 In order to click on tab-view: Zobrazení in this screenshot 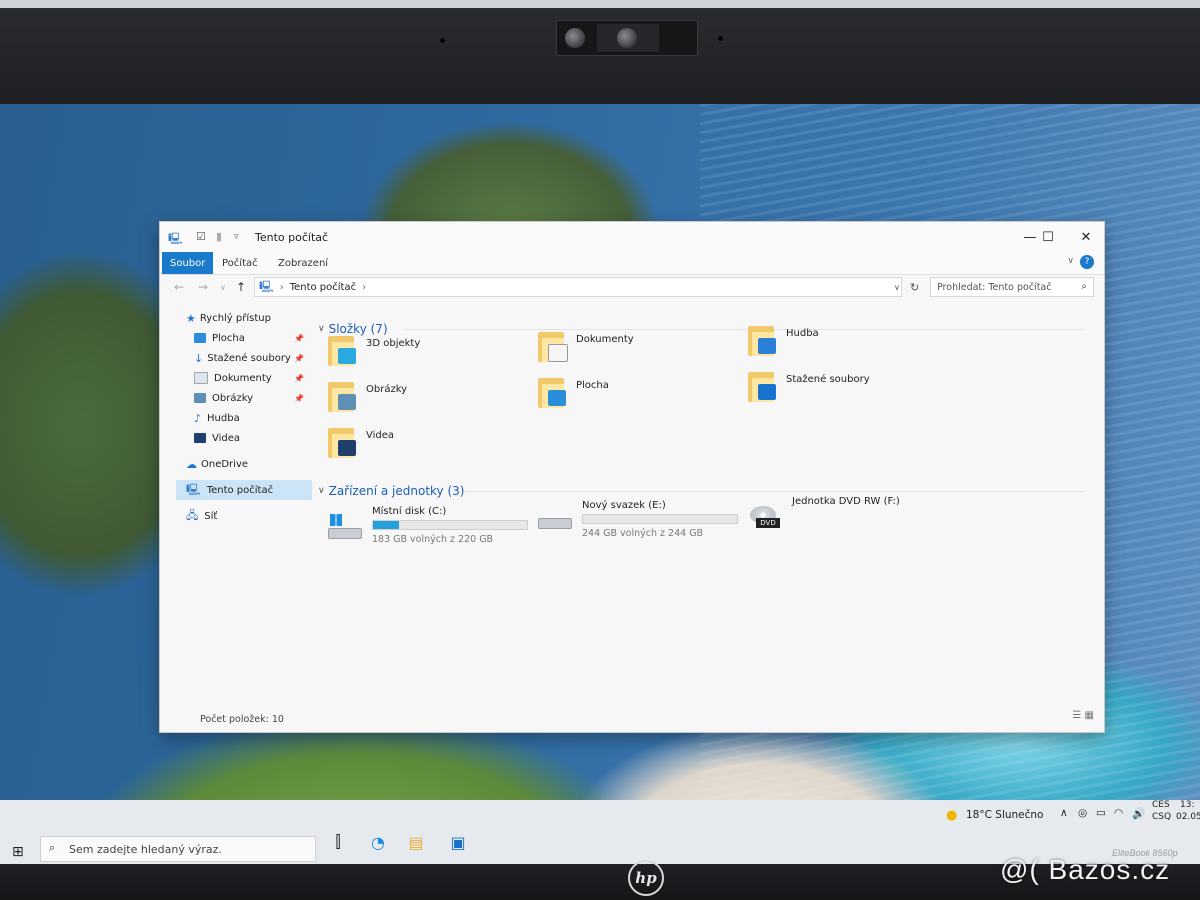, I will do `click(303, 263)`.